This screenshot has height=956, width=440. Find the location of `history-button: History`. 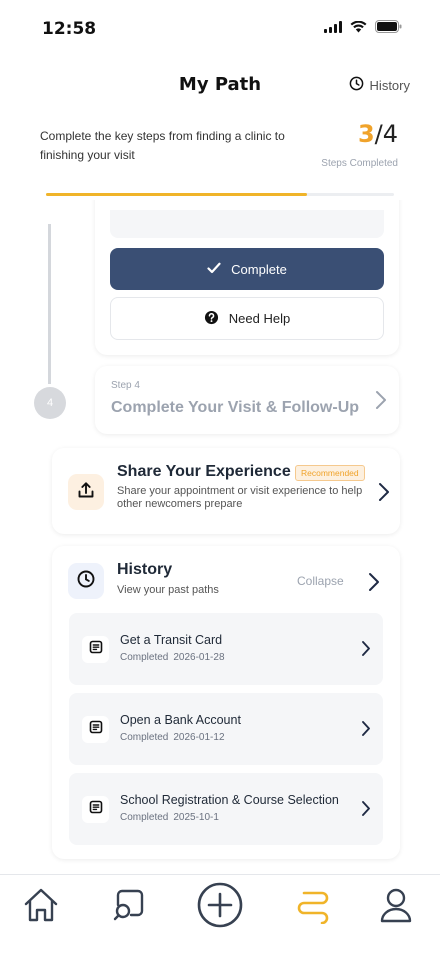

history-button: History is located at coordinates (379, 85).